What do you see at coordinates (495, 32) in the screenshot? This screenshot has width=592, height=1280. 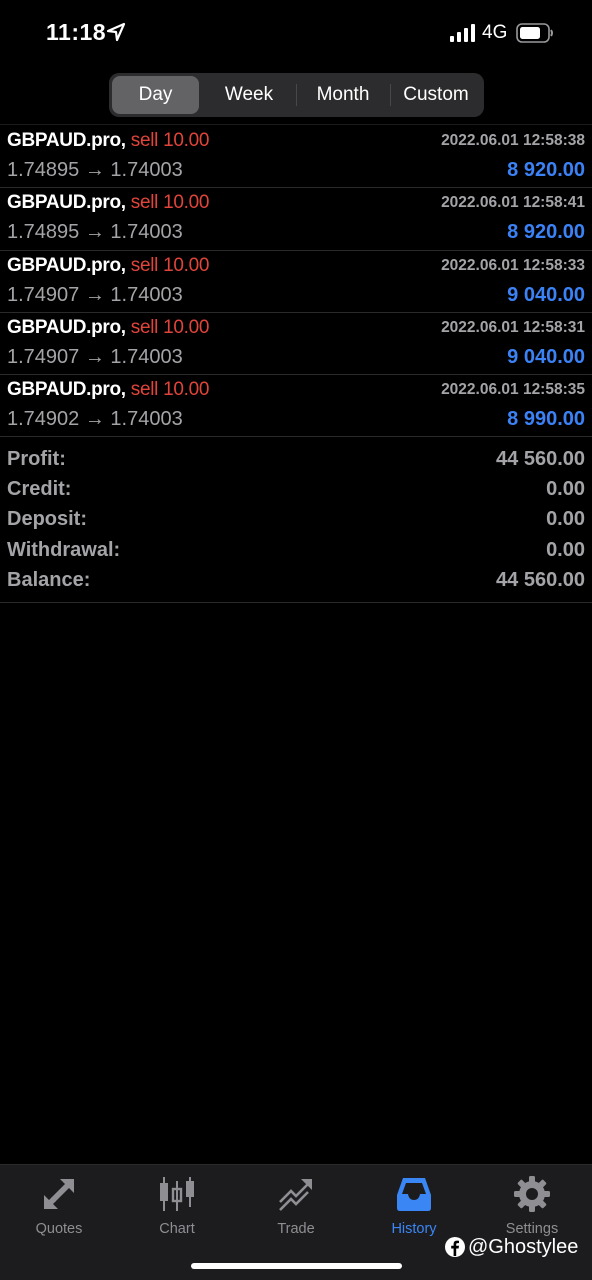 I see `network-type: 4G` at bounding box center [495, 32].